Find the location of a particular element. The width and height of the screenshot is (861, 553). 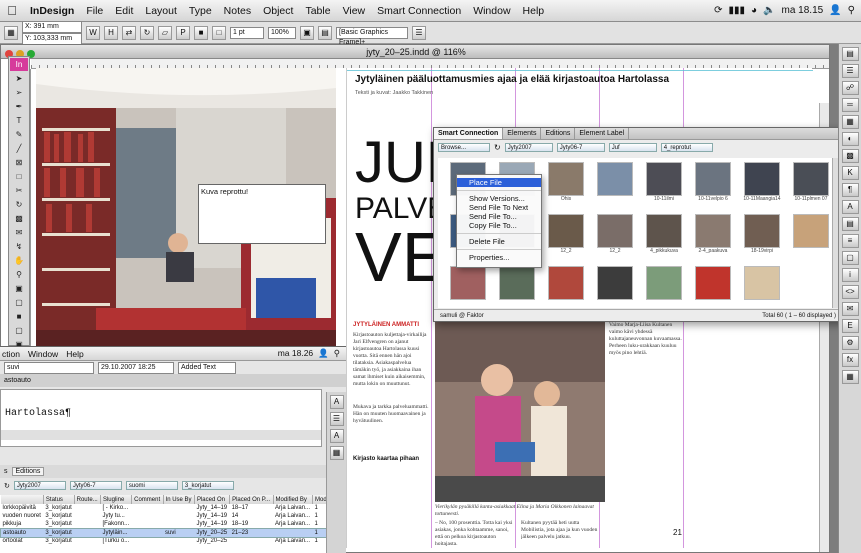

effects-panel-icon: fx is located at coordinates (850, 360).